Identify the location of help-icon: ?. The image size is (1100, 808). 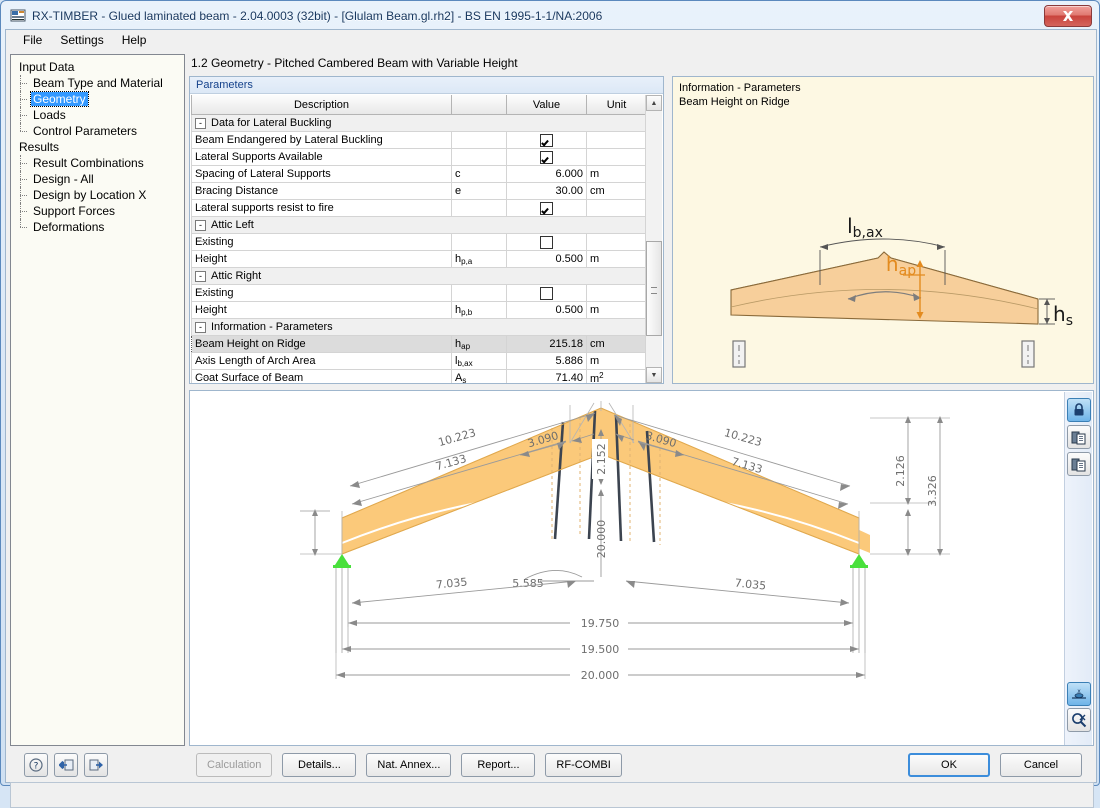
(36, 765).